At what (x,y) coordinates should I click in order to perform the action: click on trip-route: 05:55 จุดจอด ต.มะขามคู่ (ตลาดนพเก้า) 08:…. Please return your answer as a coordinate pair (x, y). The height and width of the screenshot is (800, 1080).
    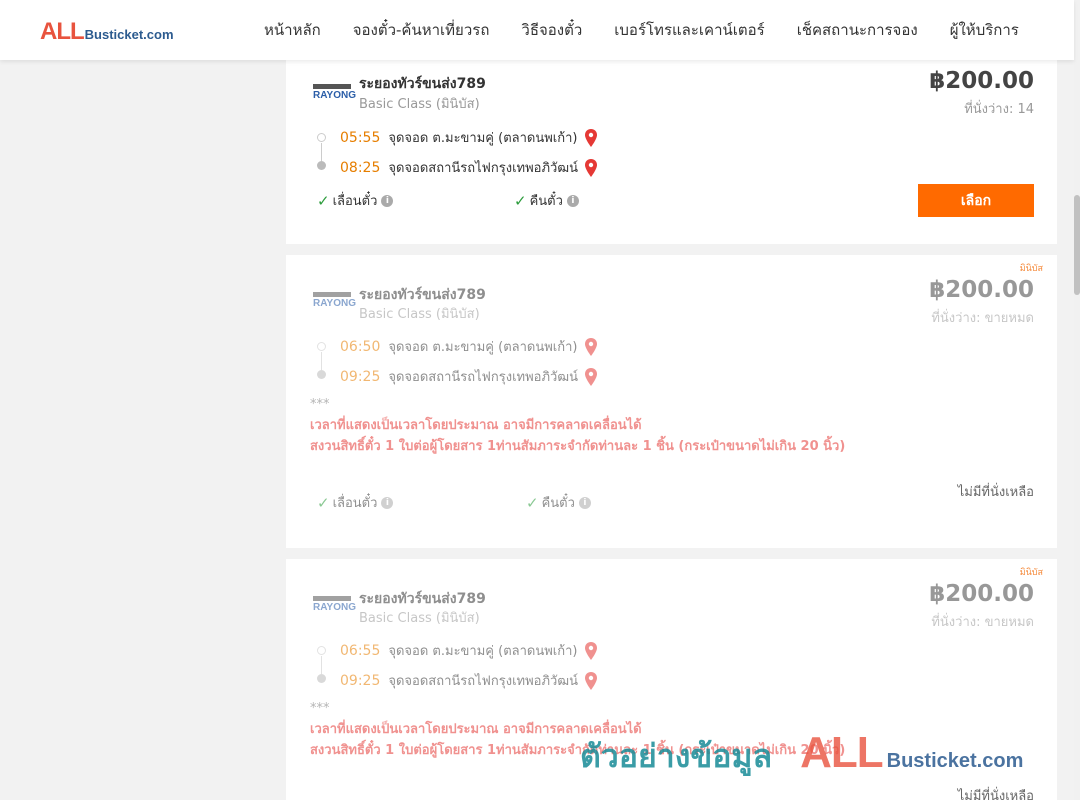
    Looking at the image, I should click on (516, 154).